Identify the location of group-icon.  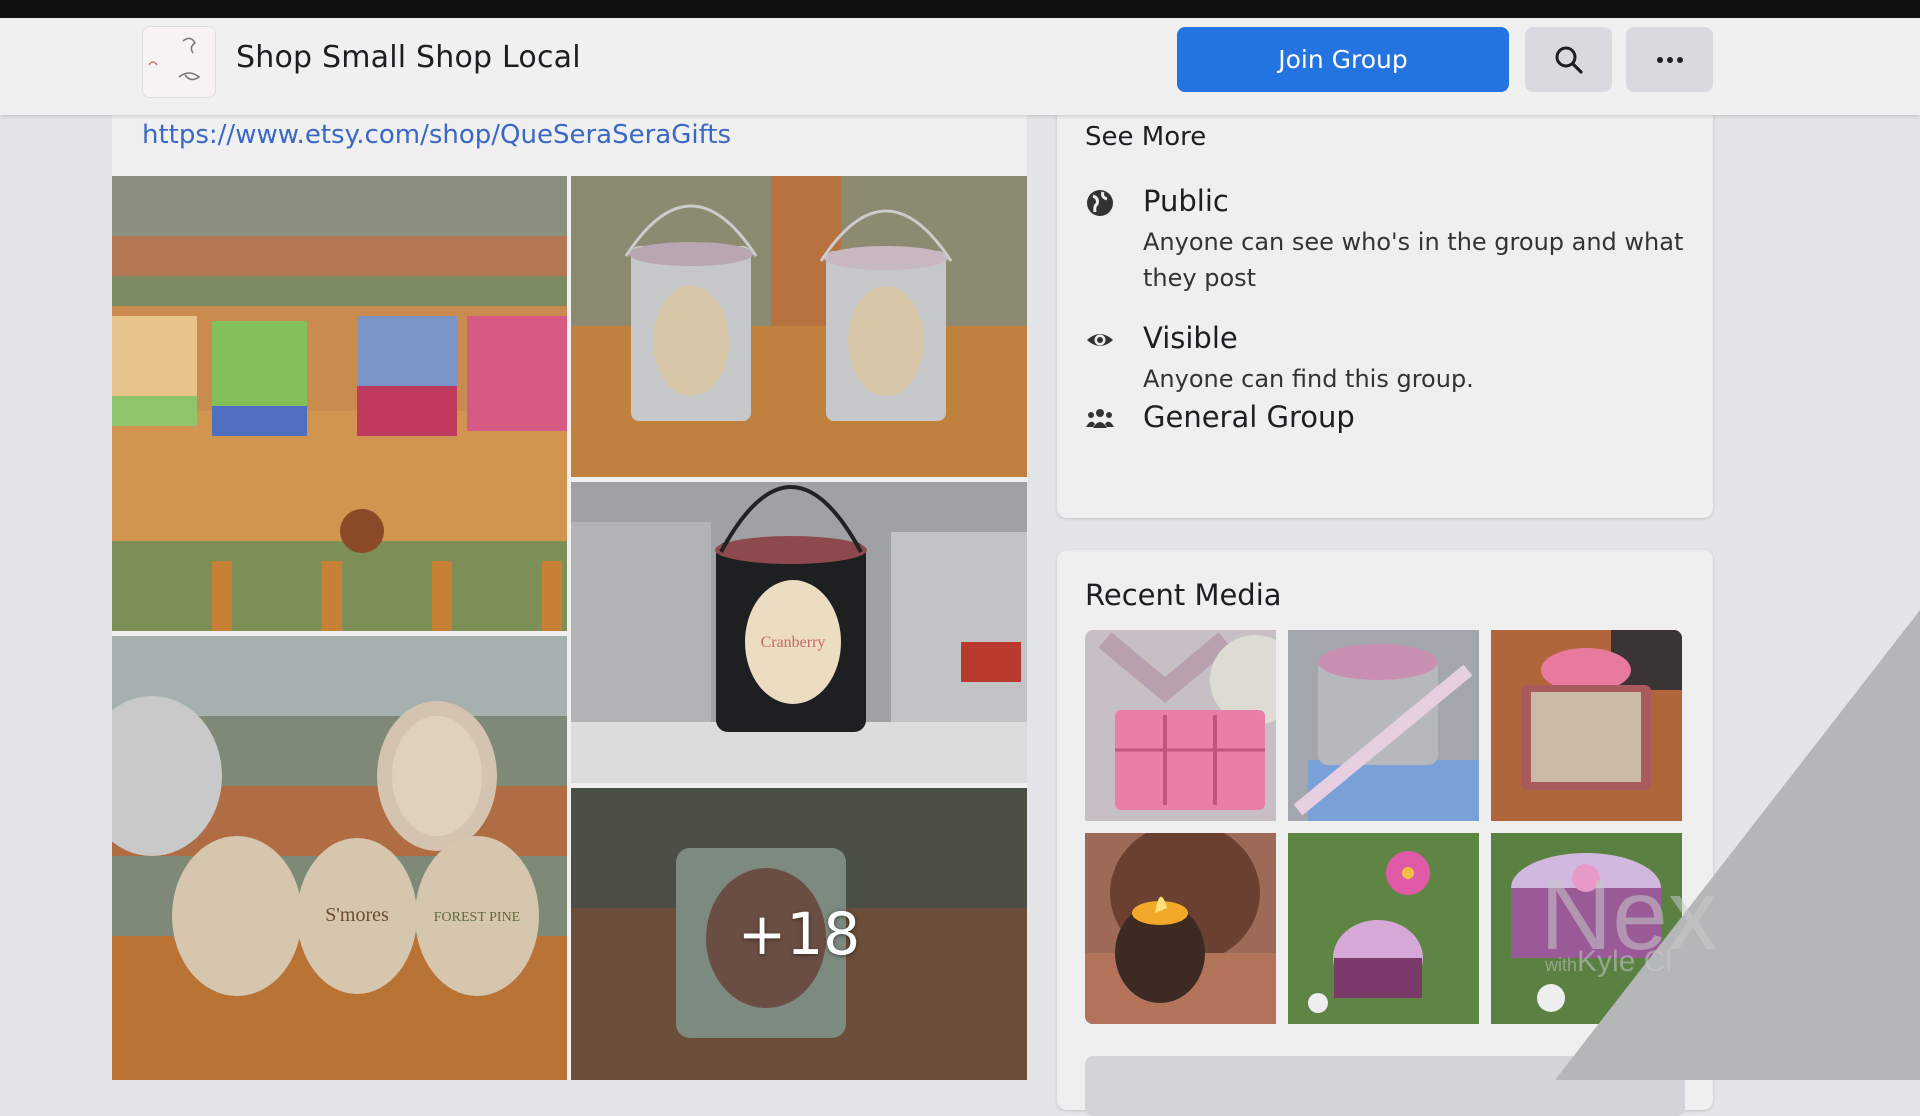
(1100, 418).